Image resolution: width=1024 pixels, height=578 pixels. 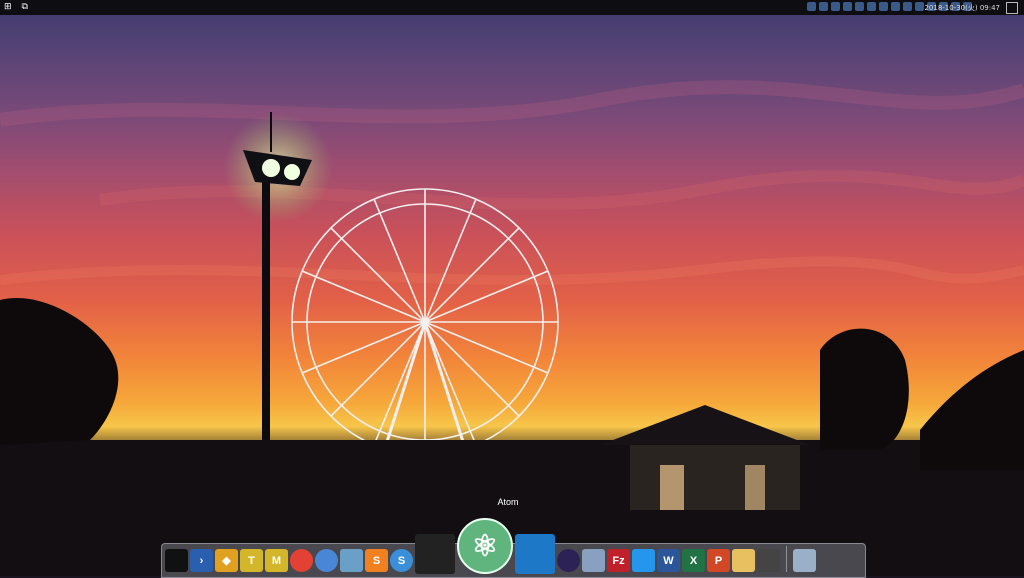 What do you see at coordinates (693, 560) in the screenshot?
I see `dock-excel-icon: X` at bounding box center [693, 560].